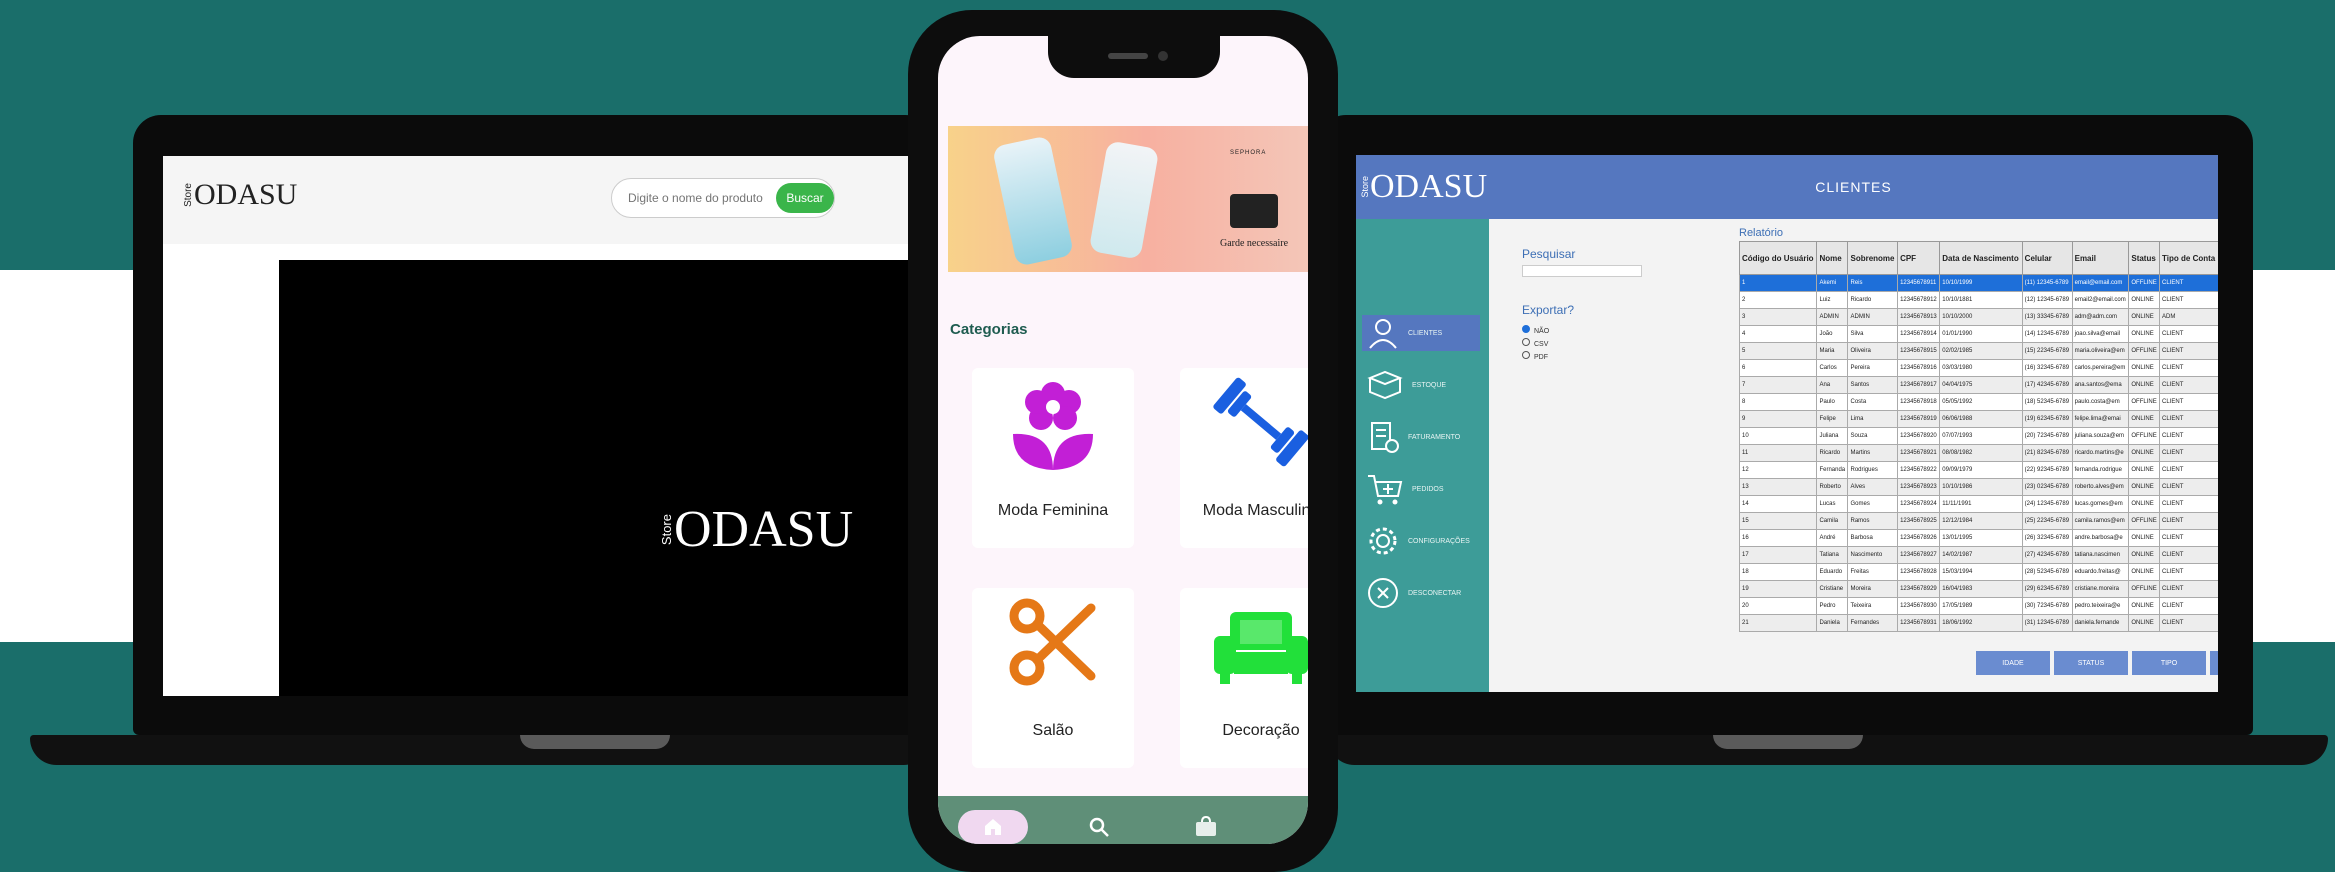 Image resolution: width=2335 pixels, height=872 pixels. I want to click on table-cell: 12345678912, so click(1919, 300).